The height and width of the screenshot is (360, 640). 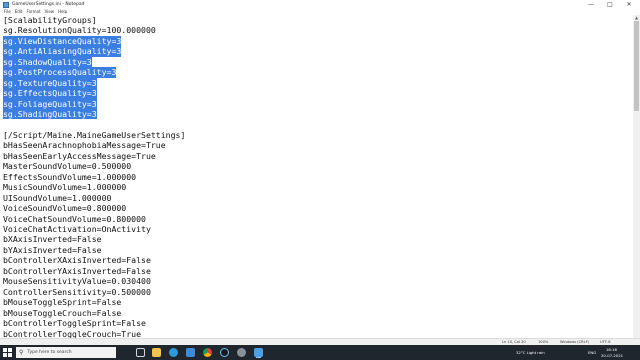 What do you see at coordinates (190, 352) in the screenshot?
I see `store-icon` at bounding box center [190, 352].